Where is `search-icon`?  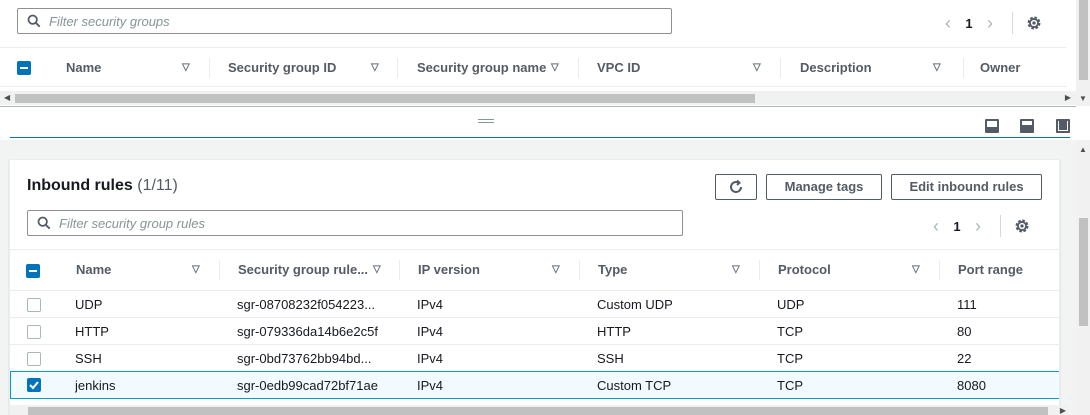 search-icon is located at coordinates (44, 223).